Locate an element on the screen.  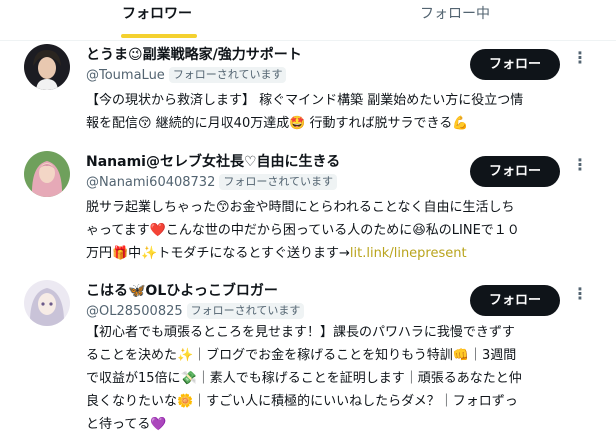
handle: @Nanami60408732 フォローされています is located at coordinates (212, 183).